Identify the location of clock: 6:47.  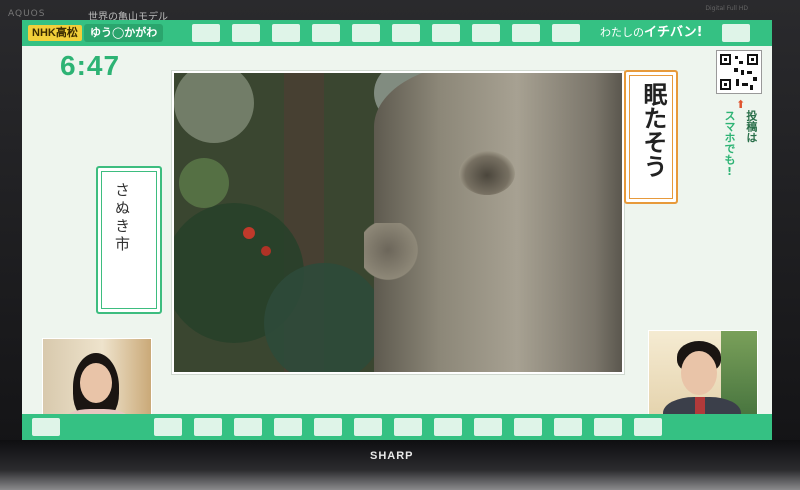
(90, 65).